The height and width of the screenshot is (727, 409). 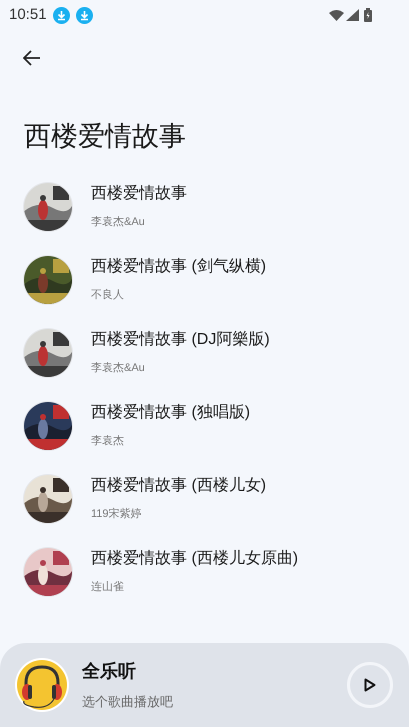 What do you see at coordinates (139, 194) in the screenshot?
I see `song-title: 西楼爱情故事` at bounding box center [139, 194].